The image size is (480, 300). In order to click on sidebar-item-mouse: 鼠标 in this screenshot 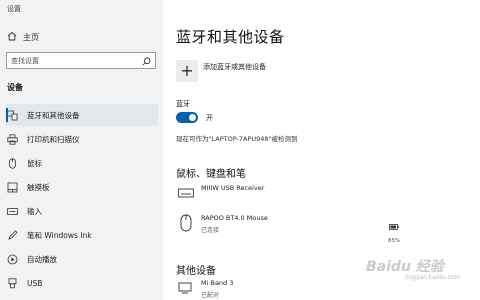, I will do `click(82, 163)`.